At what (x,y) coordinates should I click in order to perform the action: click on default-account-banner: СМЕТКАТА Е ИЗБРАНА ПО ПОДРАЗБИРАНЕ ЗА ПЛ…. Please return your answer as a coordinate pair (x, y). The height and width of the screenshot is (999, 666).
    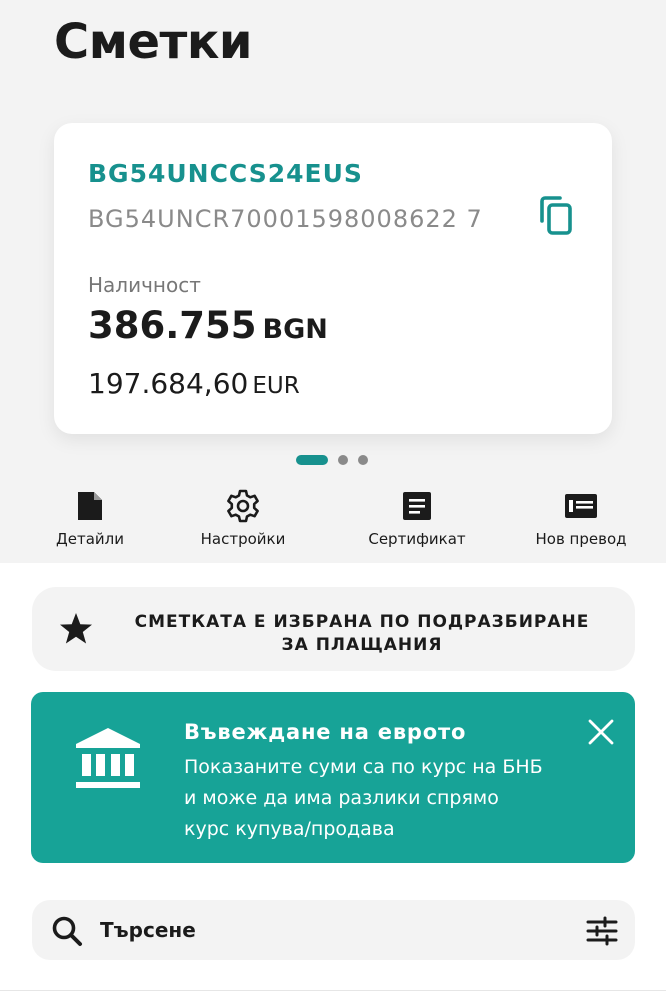
    Looking at the image, I should click on (333, 629).